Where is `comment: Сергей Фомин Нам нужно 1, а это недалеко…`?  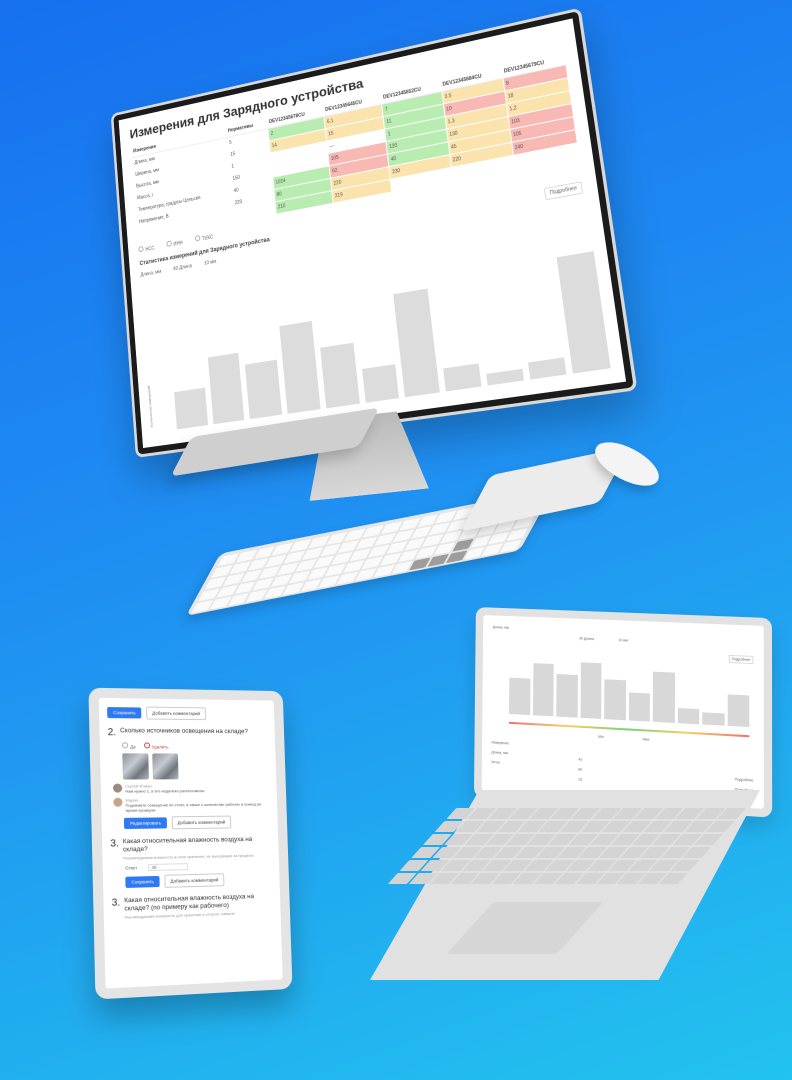 comment: Сергей Фомин Нам нужно 1, а это недалеко… is located at coordinates (190, 788).